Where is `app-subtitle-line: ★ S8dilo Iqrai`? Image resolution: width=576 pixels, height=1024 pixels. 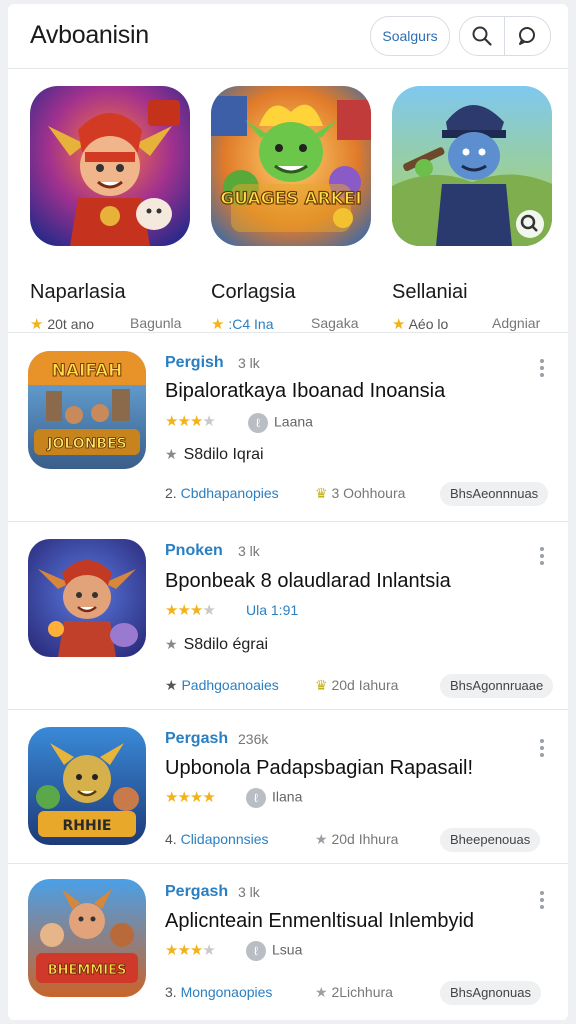
app-subtitle-line: ★ S8dilo Iqrai is located at coordinates (214, 455).